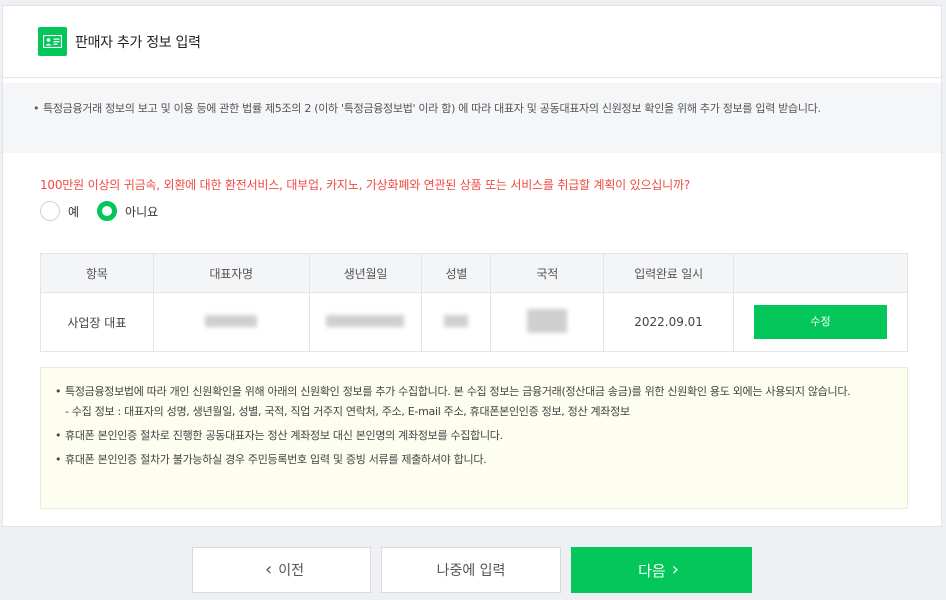 The height and width of the screenshot is (600, 946). Describe the element at coordinates (669, 273) in the screenshot. I see `column-header-completed-date: 입력완료 일시` at that location.